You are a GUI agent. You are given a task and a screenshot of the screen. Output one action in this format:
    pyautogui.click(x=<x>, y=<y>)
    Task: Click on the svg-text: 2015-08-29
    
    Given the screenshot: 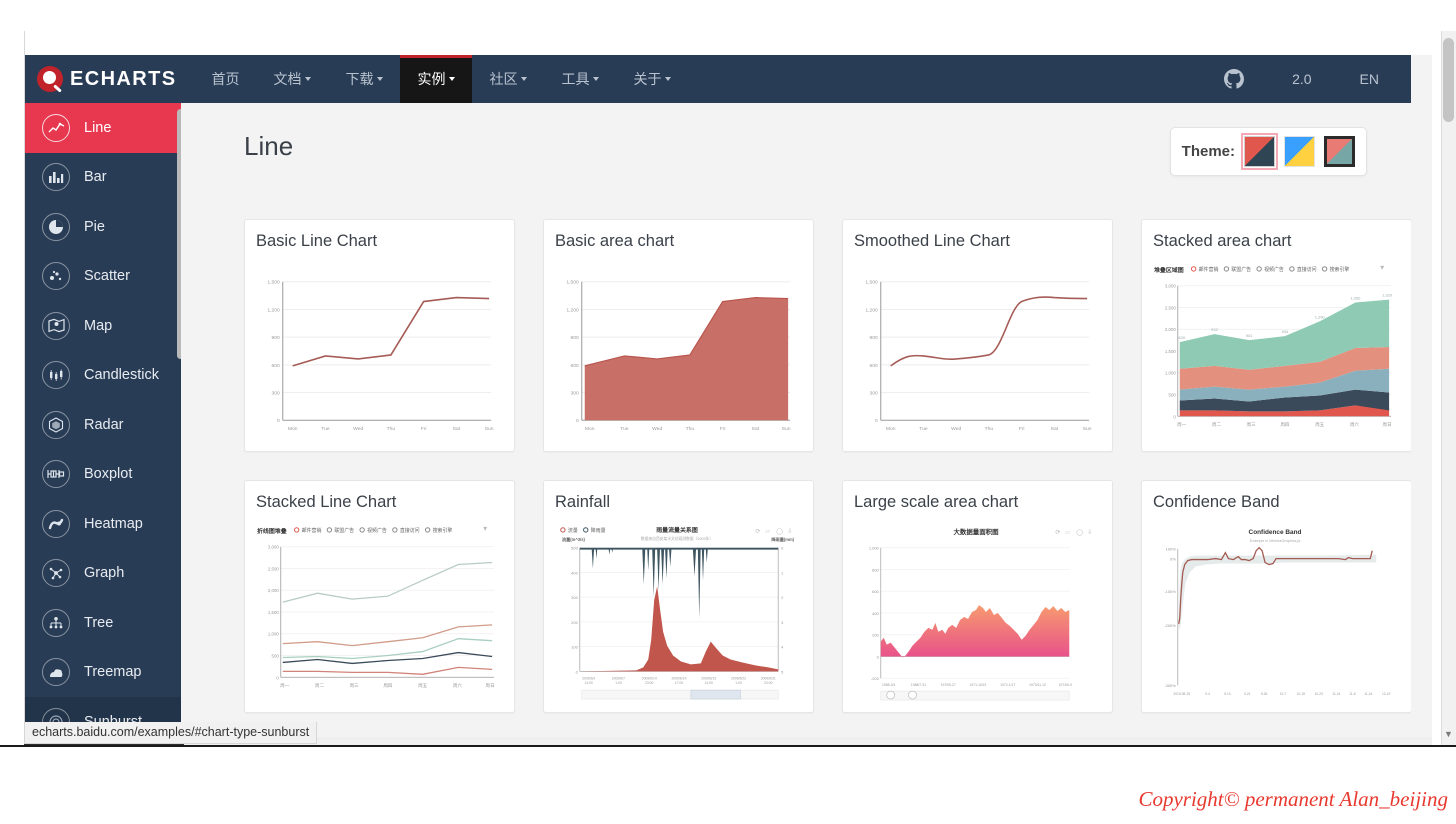 What is the action you would take?
    pyautogui.click(x=1181, y=694)
    